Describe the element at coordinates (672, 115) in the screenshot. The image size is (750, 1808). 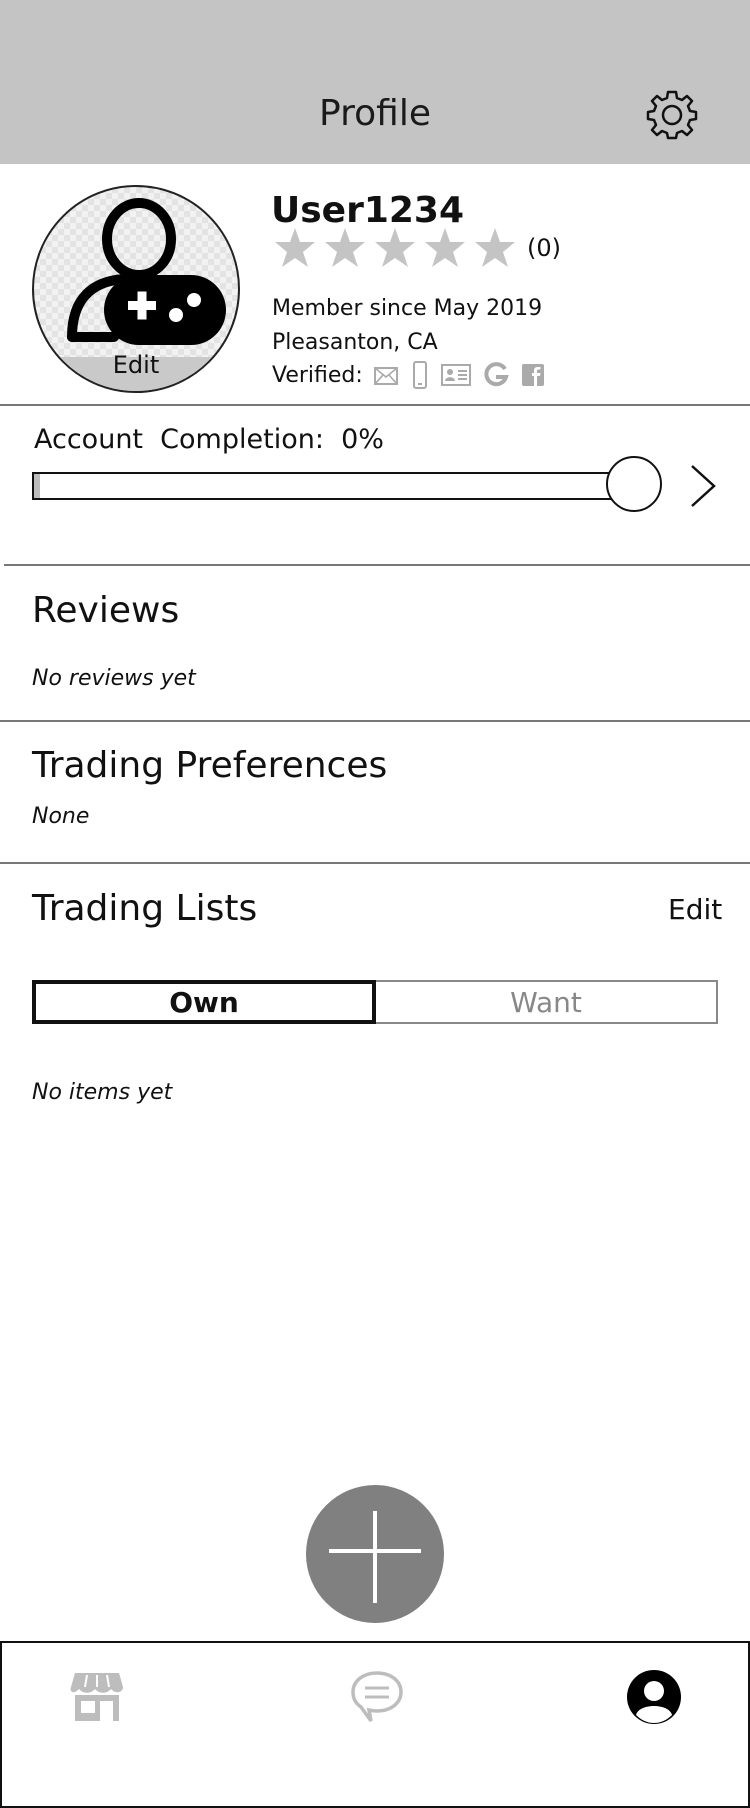
I see `gear-icon` at that location.